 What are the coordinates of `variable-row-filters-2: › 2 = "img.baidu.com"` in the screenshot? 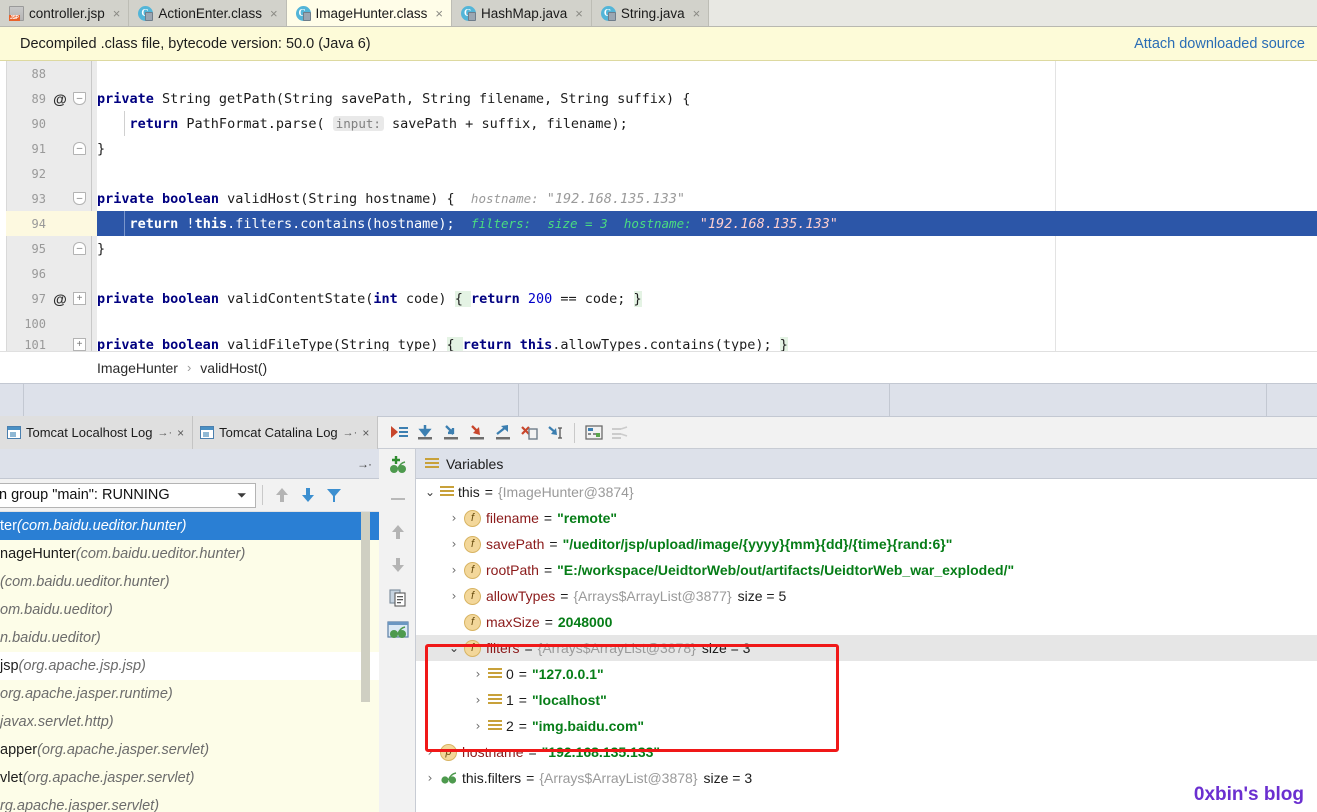 It's located at (866, 726).